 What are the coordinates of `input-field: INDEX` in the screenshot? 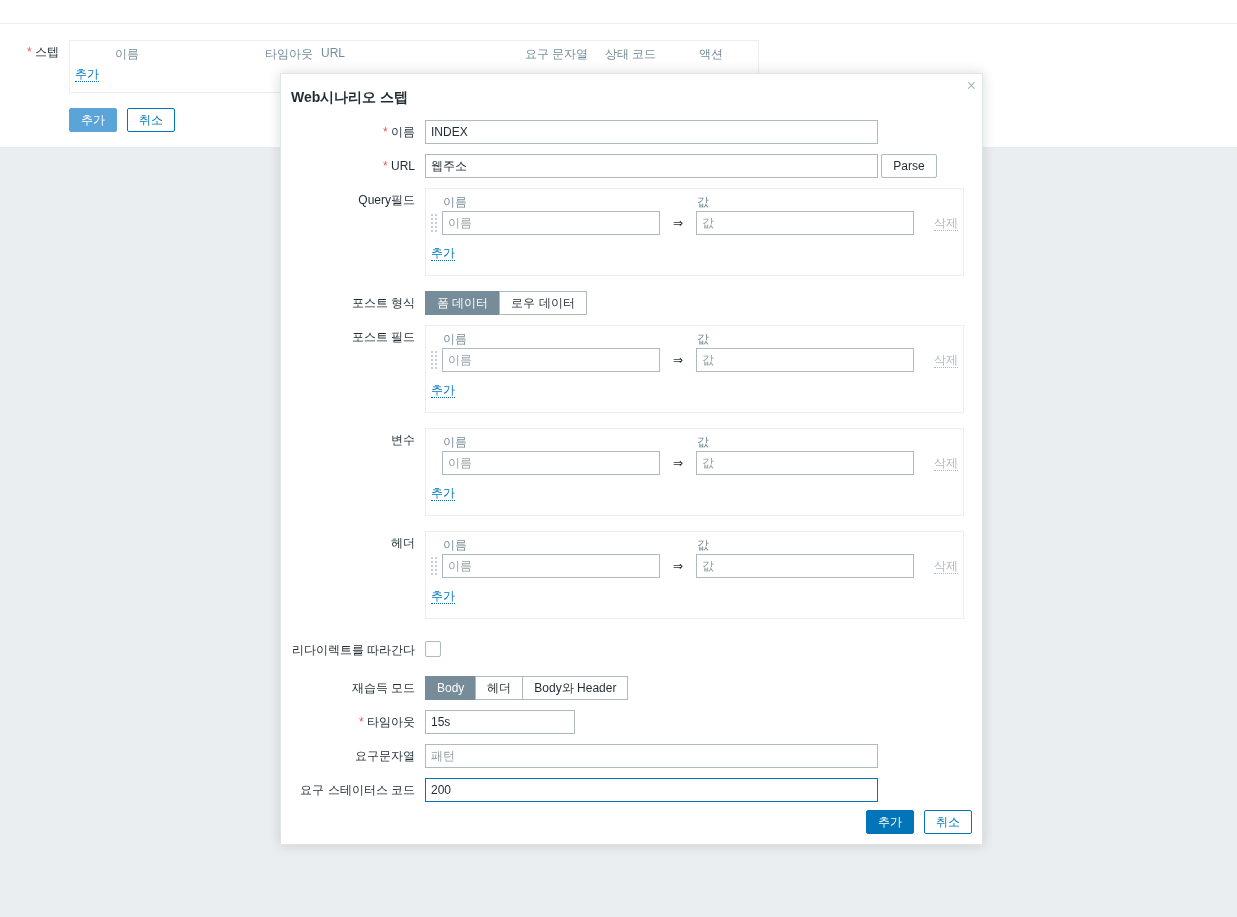 It's located at (651, 132).